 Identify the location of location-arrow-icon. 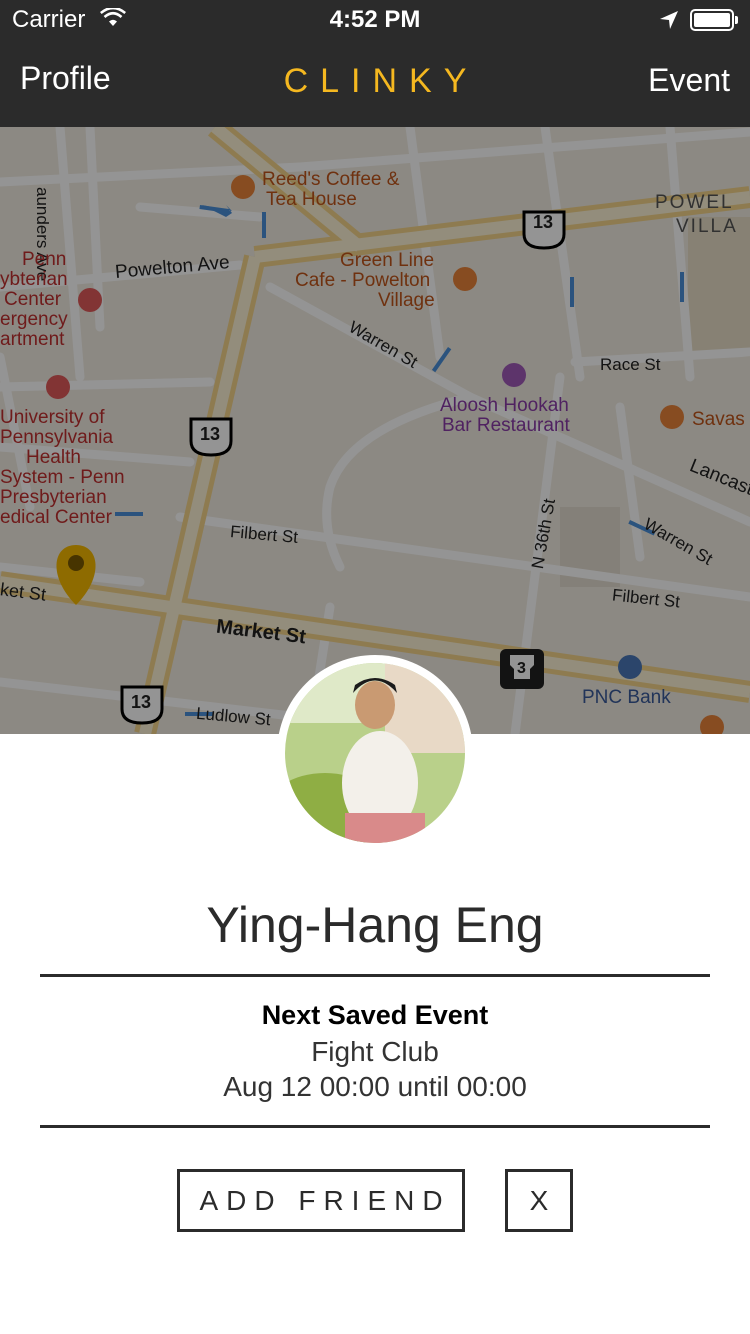
(669, 22).